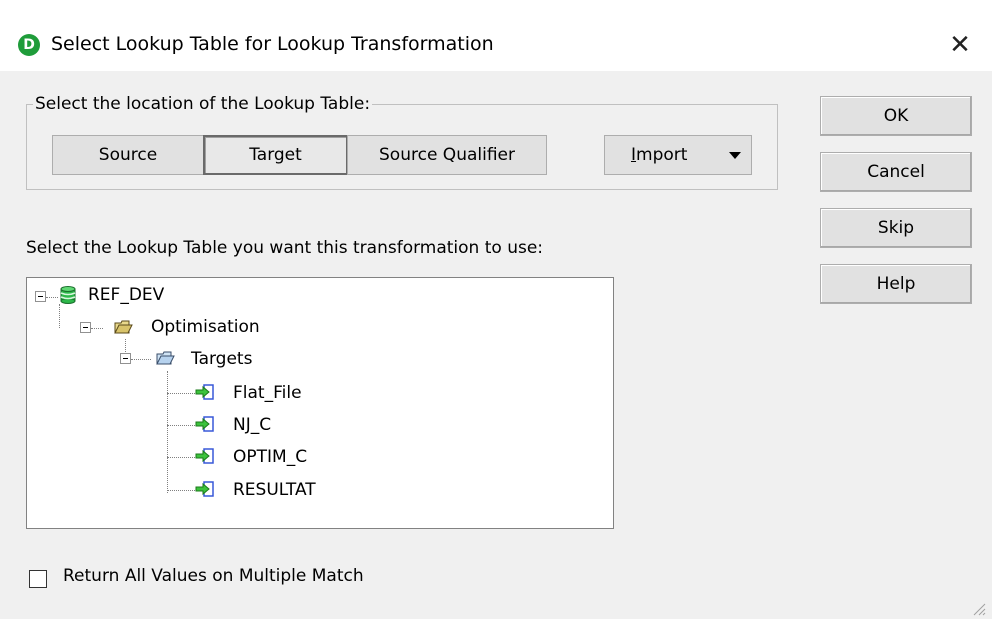 This screenshot has width=992, height=619. I want to click on import-dropdown-button: Import, so click(678, 155).